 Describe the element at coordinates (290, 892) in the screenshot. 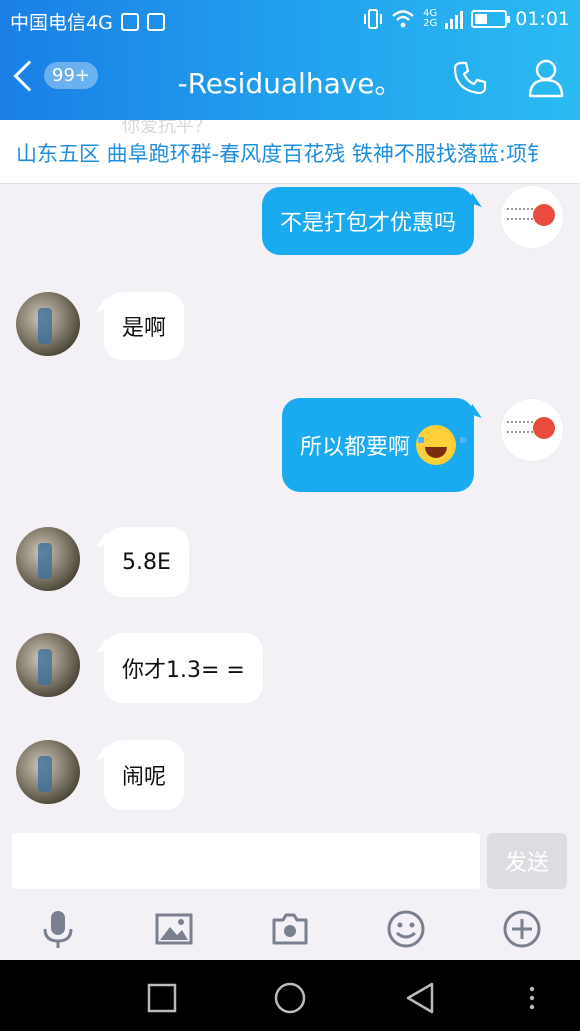

I see `composer: 发送` at that location.